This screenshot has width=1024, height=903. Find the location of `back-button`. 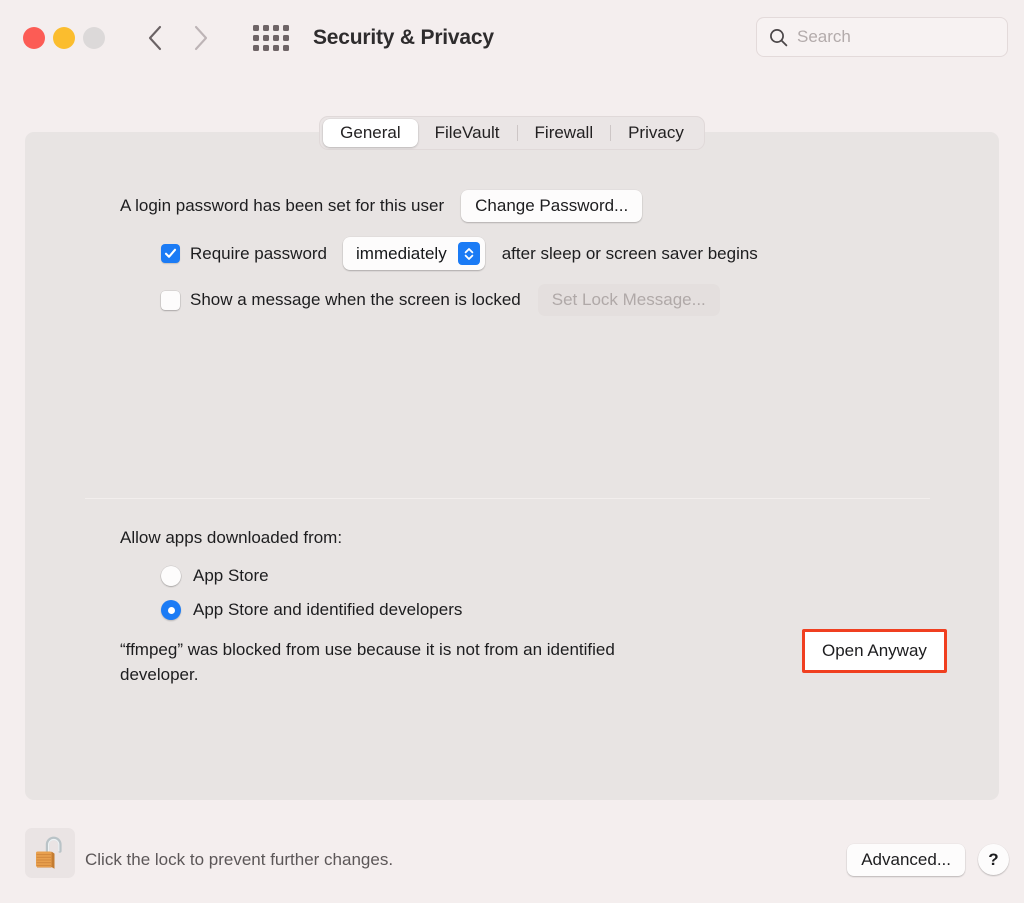

back-button is located at coordinates (155, 38).